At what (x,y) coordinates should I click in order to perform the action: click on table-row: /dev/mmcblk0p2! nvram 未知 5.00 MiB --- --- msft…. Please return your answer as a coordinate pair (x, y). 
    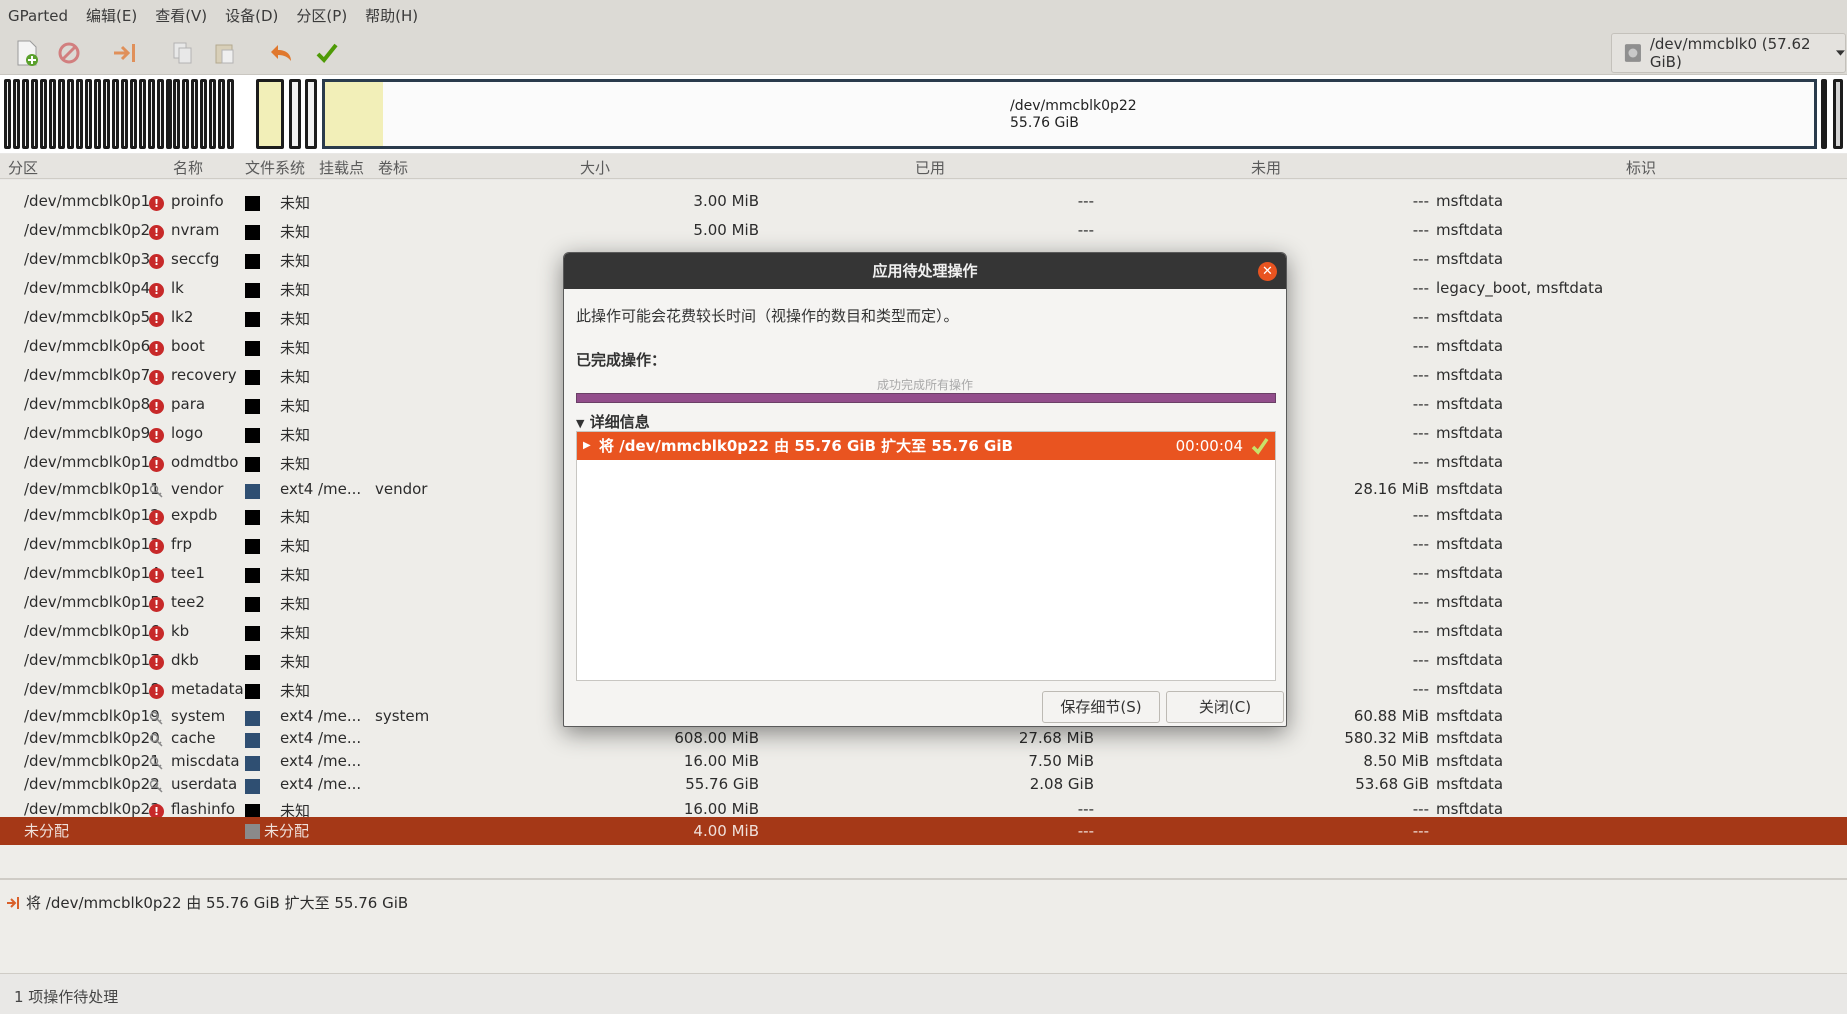
    Looking at the image, I should click on (923, 233).